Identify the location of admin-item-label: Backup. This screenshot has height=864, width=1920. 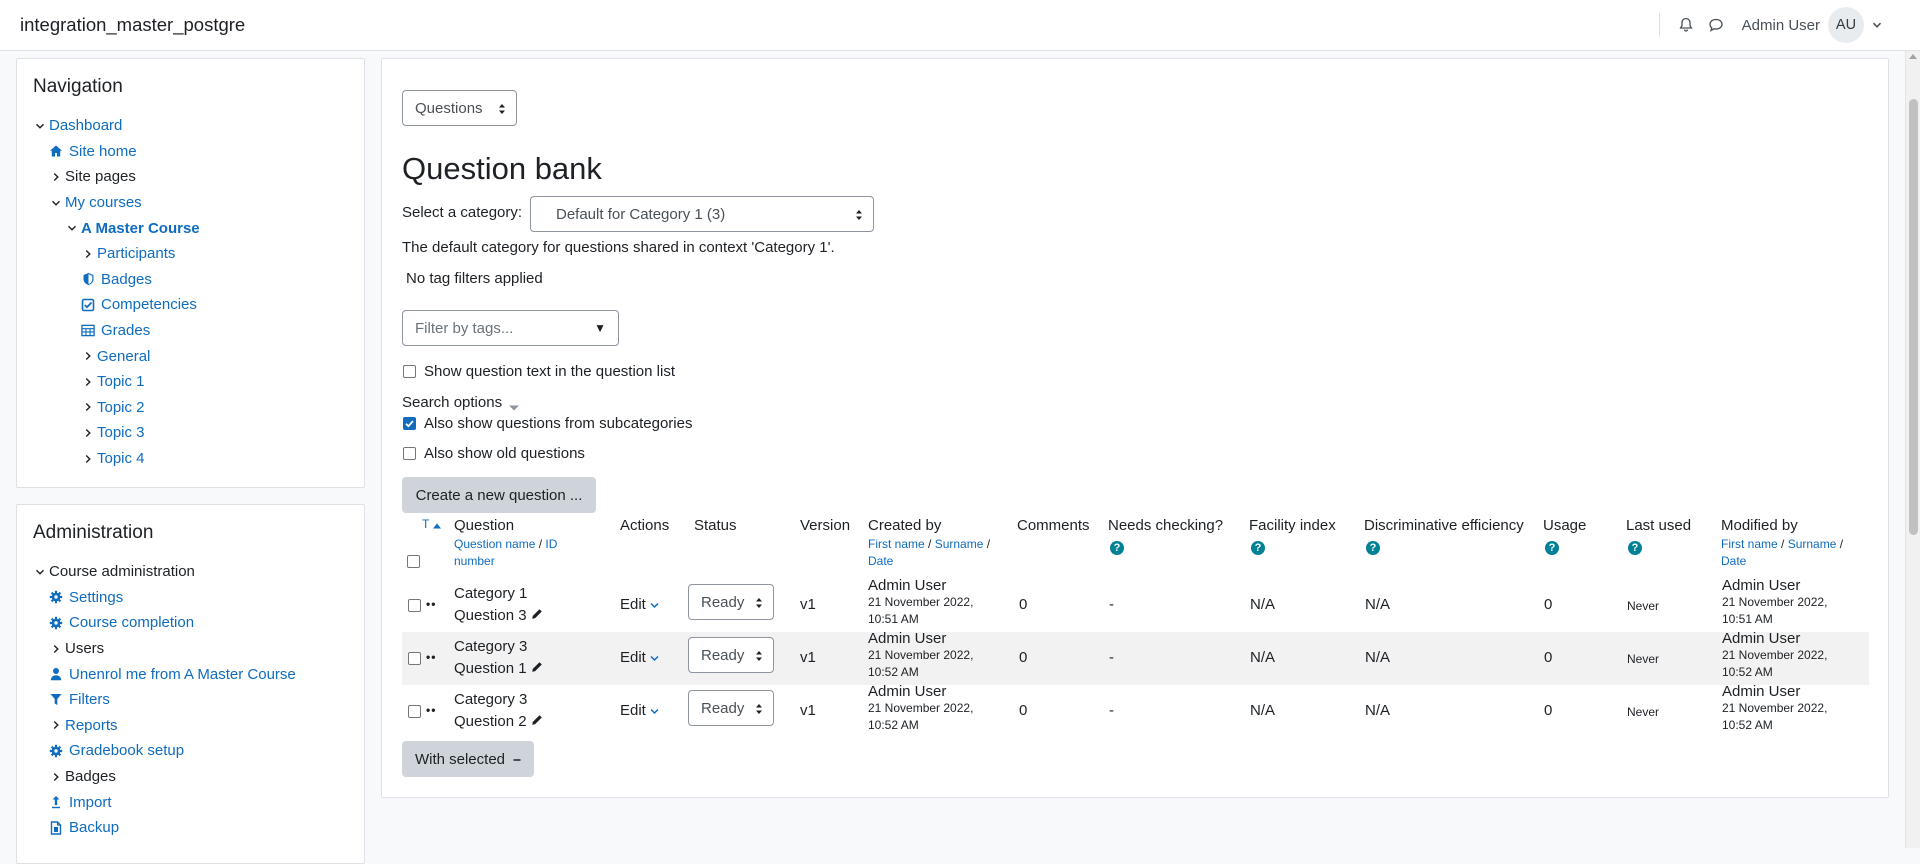
(94, 827).